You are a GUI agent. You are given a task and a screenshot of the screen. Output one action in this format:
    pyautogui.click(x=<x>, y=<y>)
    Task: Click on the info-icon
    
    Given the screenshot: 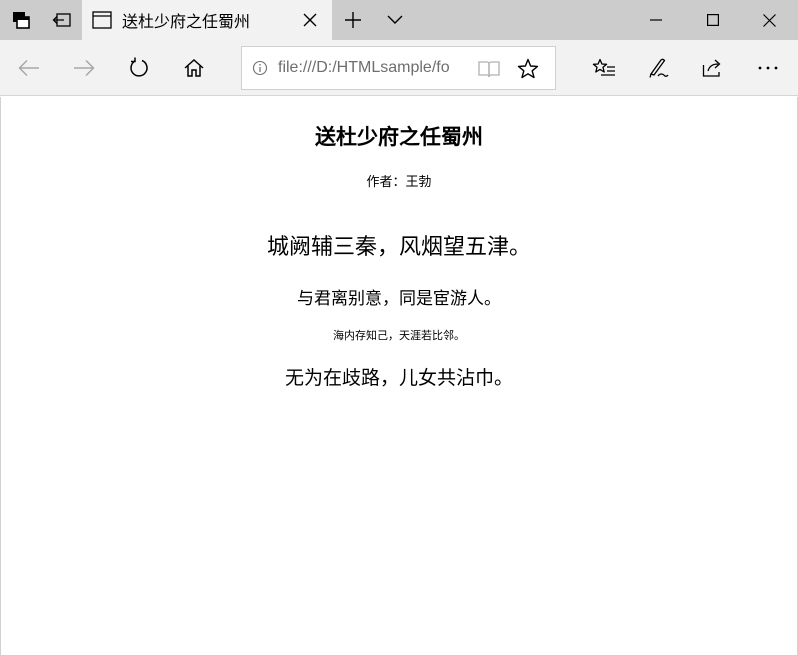 What is the action you would take?
    pyautogui.click(x=260, y=68)
    